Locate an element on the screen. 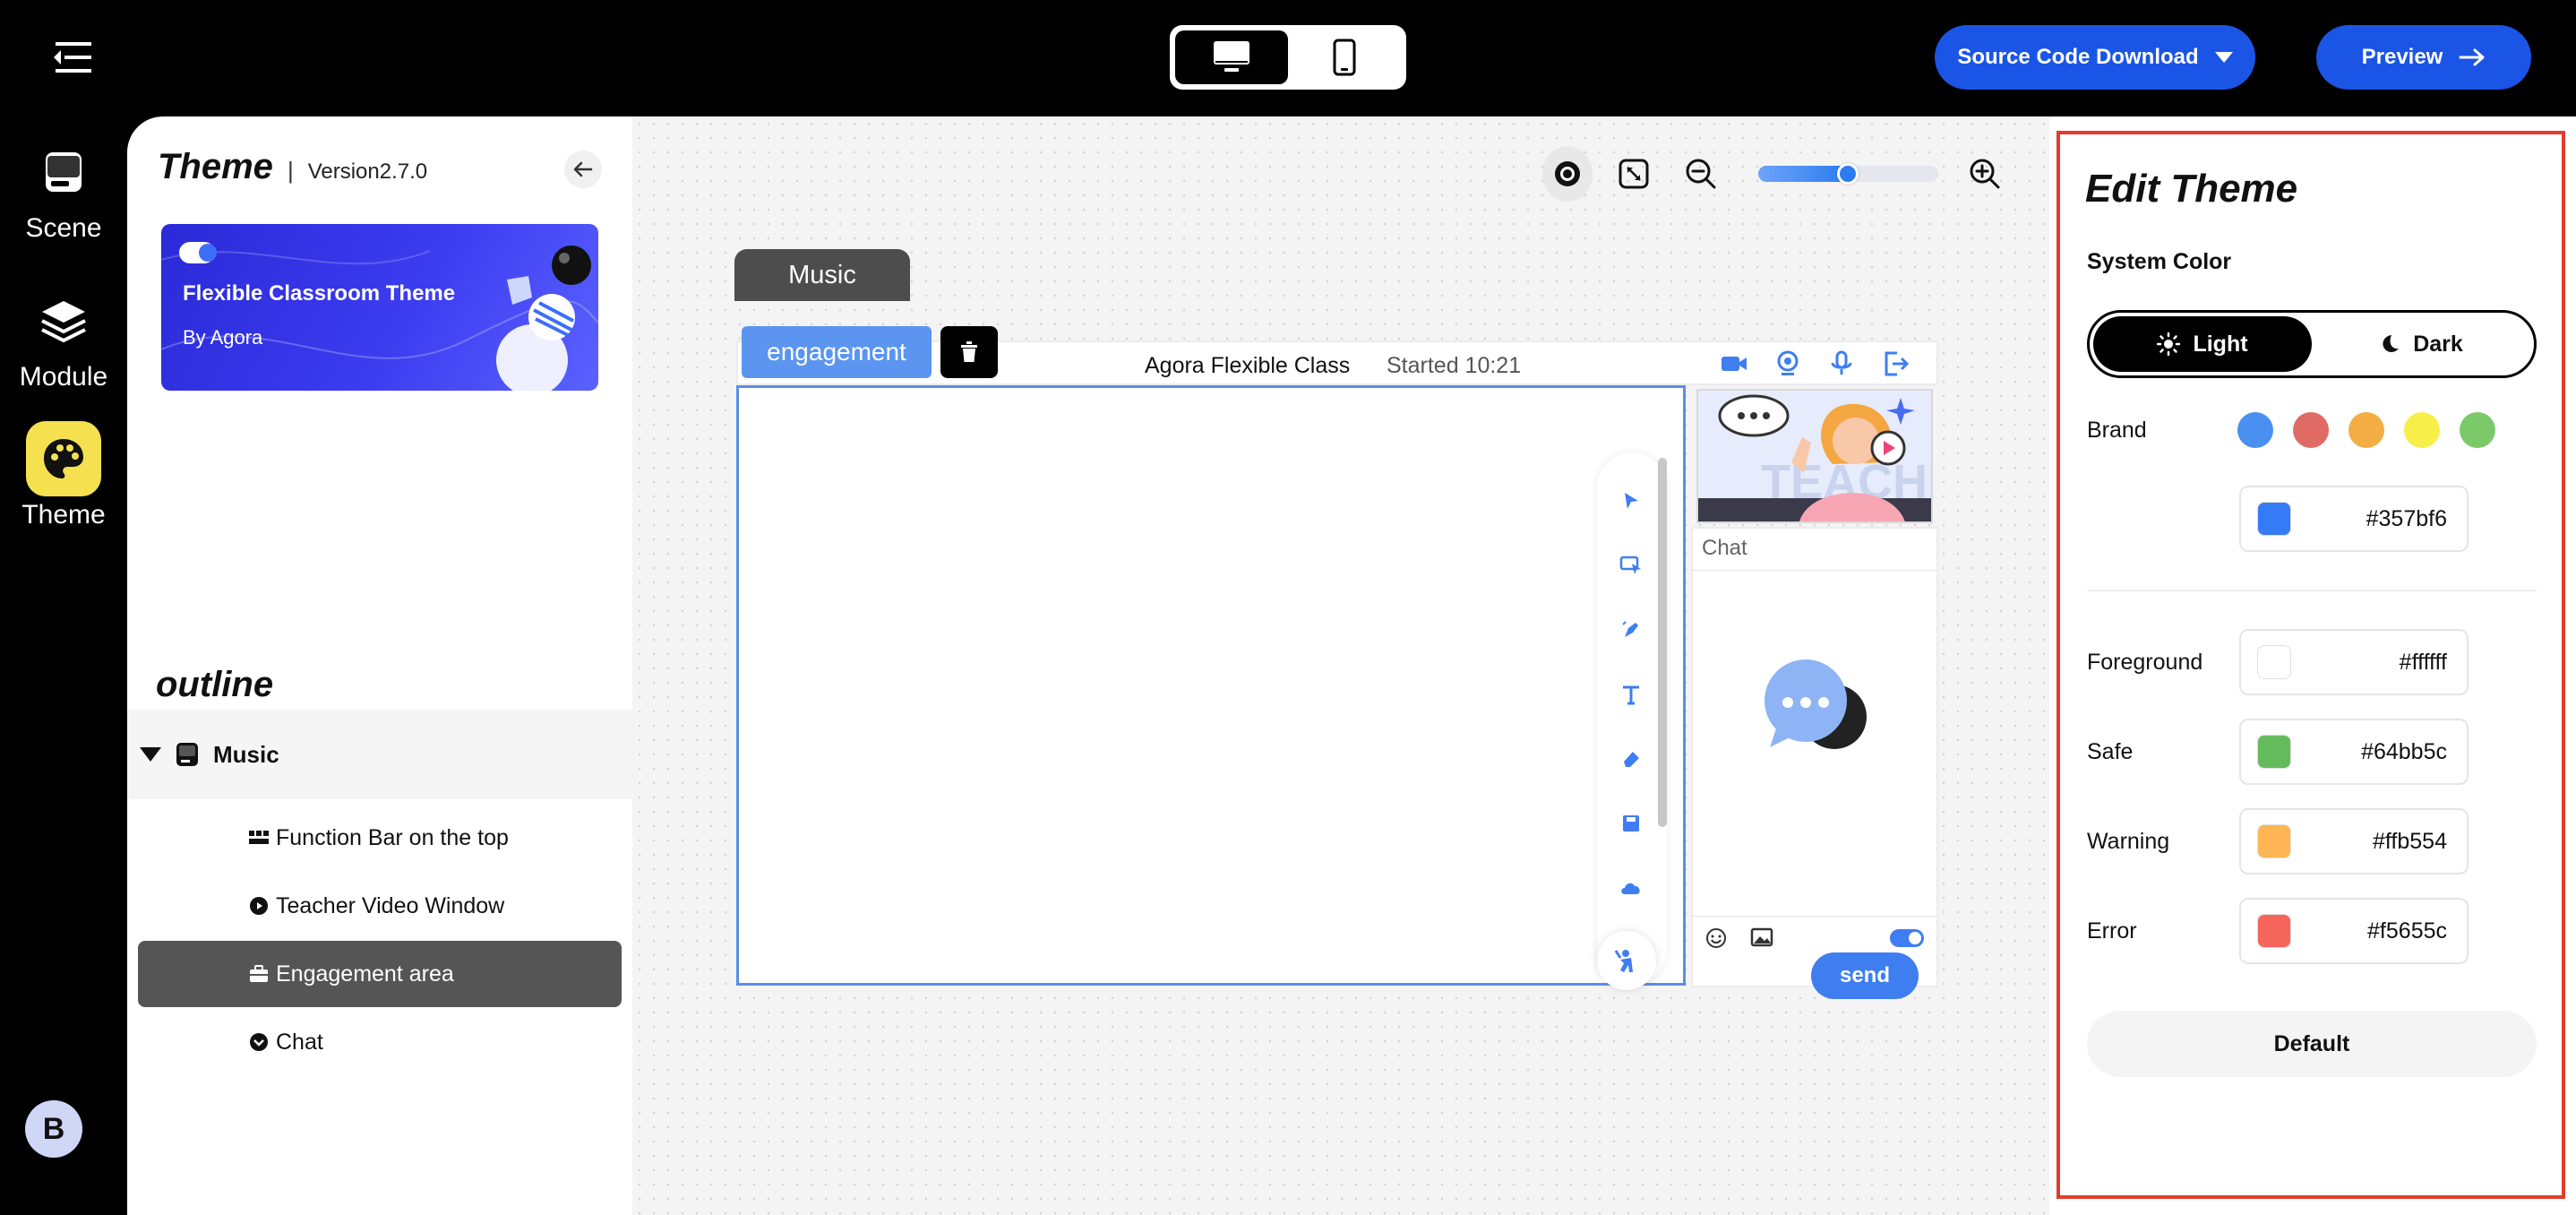  foreground-row: Foreground #ffffff is located at coordinates (2278, 662).